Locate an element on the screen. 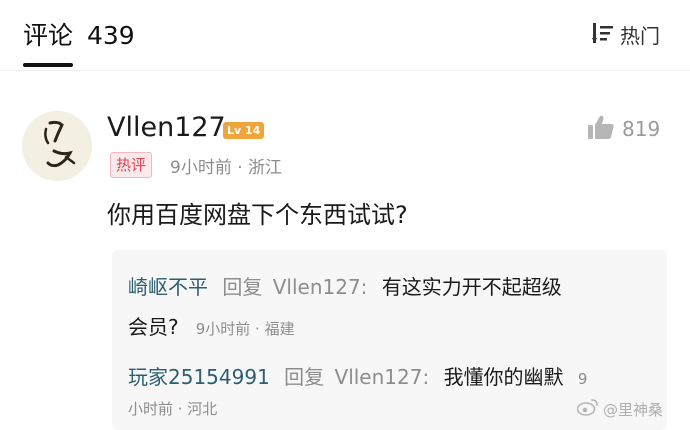 Image resolution: width=690 pixels, height=430 pixels. comments-label: 评论 is located at coordinates (48, 35).